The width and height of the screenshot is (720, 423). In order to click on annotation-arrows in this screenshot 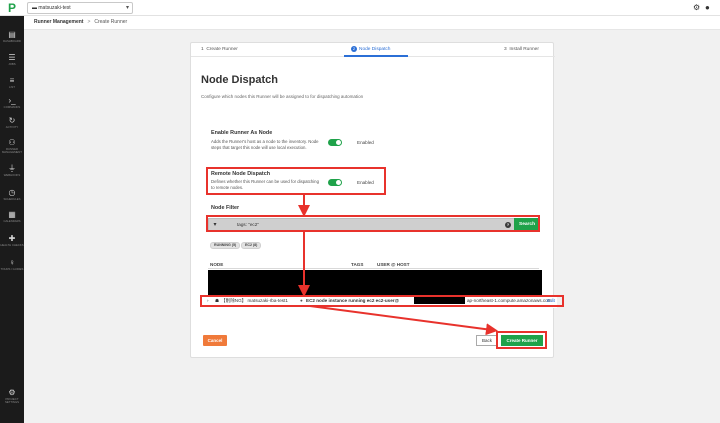, I will do `click(398, 265)`.